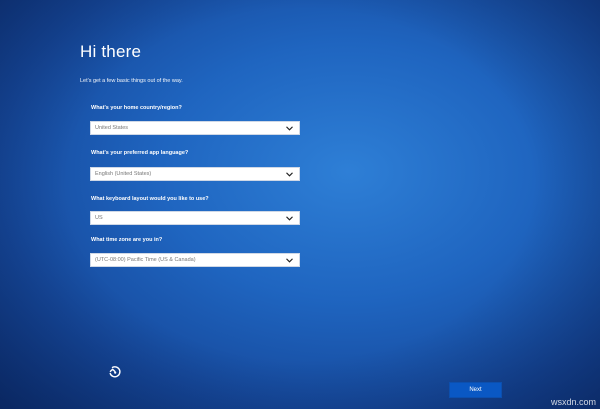  I want to click on keyboard-layout-select: US, so click(195, 218).